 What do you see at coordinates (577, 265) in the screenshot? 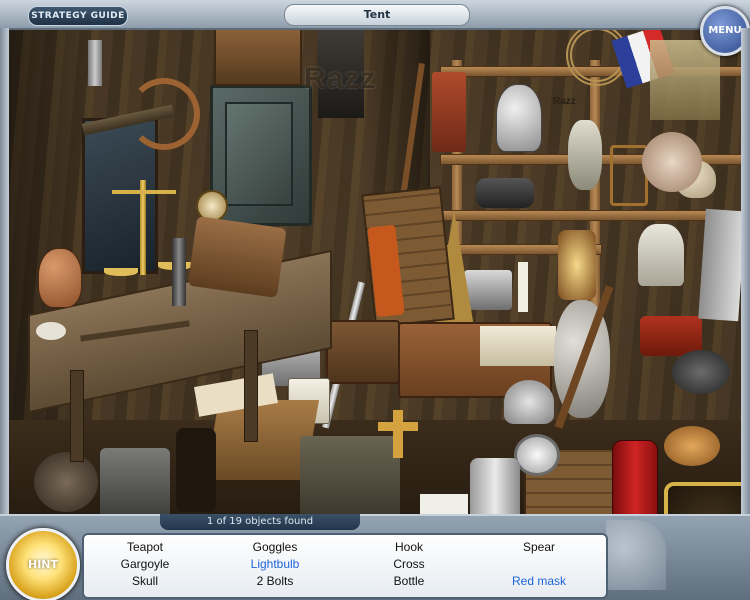
I see `oil-lantern` at bounding box center [577, 265].